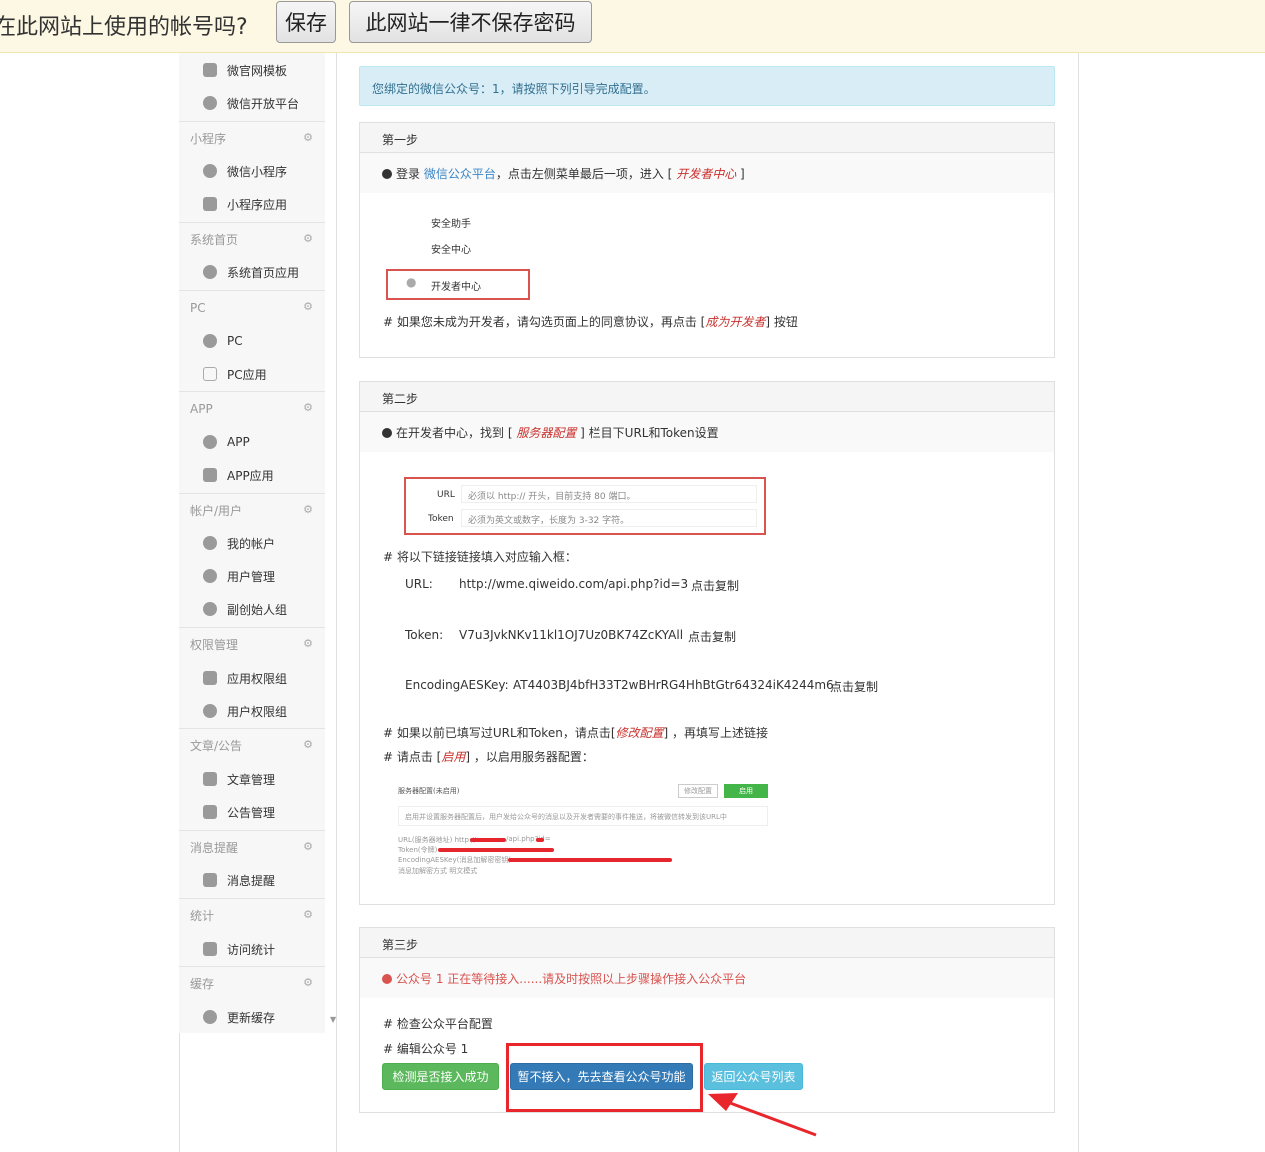  Describe the element at coordinates (707, 432) in the screenshot. I see `step2-instruction: 在开发者中心，找到 [ 服务器配置 ] 栏目下URL和Token设置` at that location.